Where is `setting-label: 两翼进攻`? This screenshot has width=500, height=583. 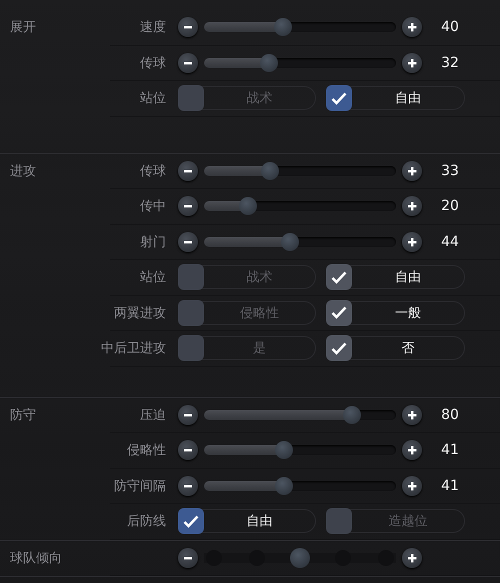 setting-label: 两翼进攻 is located at coordinates (139, 313).